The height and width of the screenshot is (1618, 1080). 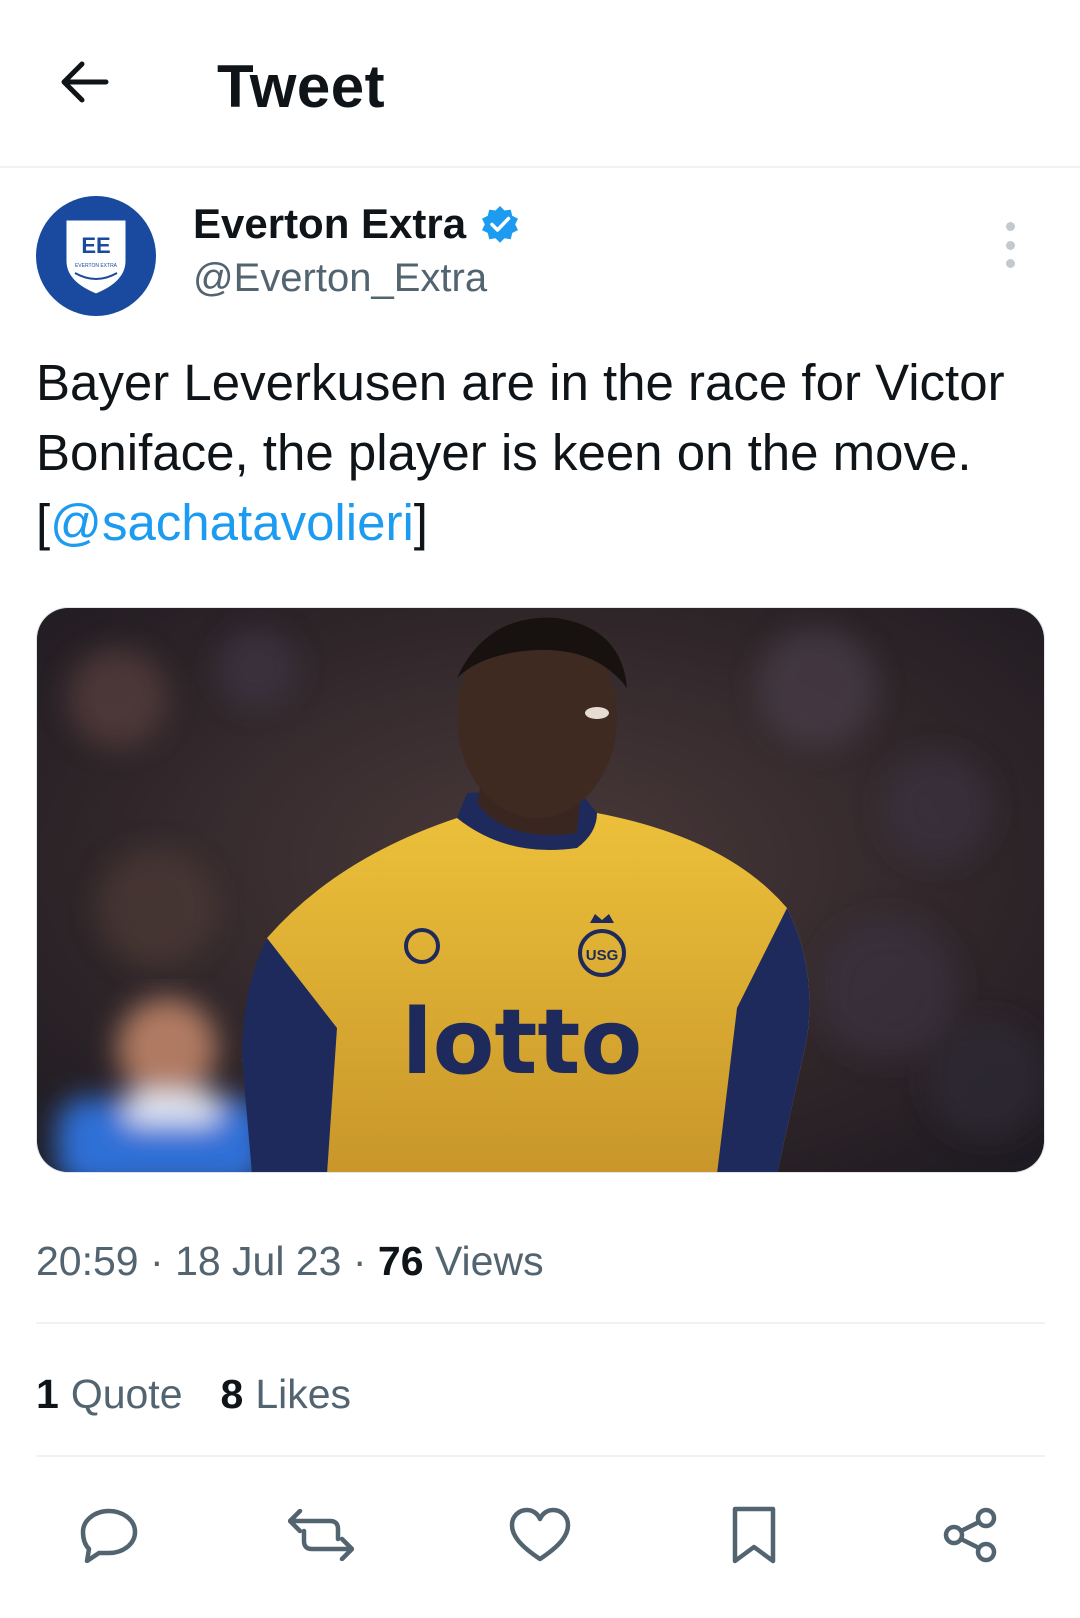 I want to click on verified-badge-icon, so click(x=500, y=224).